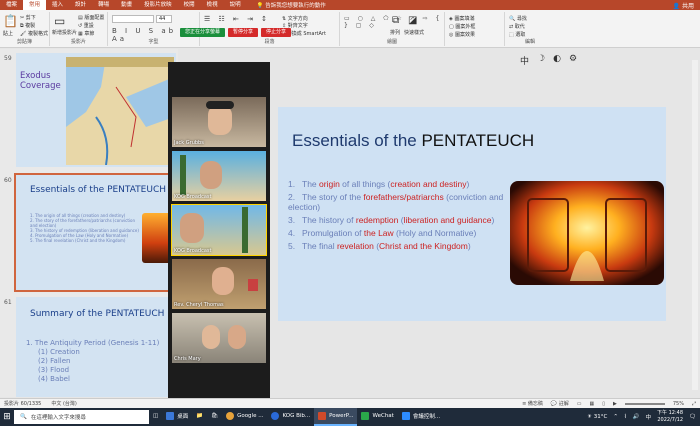  I want to click on tab-file: 檔案, so click(11, 5).